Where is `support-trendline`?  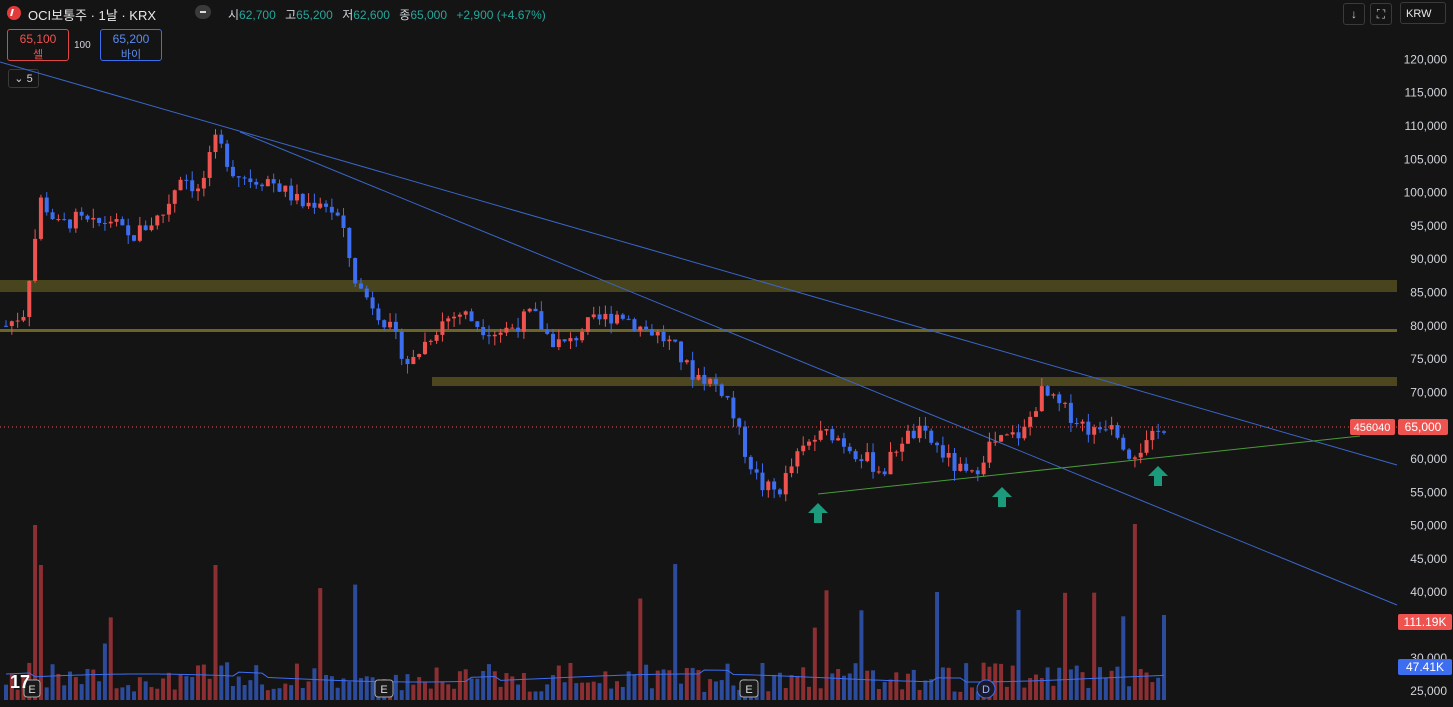 support-trendline is located at coordinates (1089, 465).